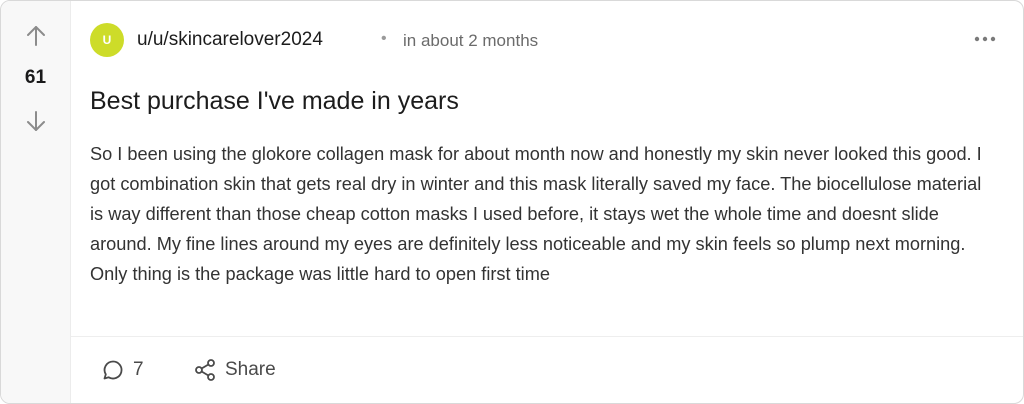 The height and width of the screenshot is (404, 1024). Describe the element at coordinates (35, 77) in the screenshot. I see `vote-score: 61` at that location.